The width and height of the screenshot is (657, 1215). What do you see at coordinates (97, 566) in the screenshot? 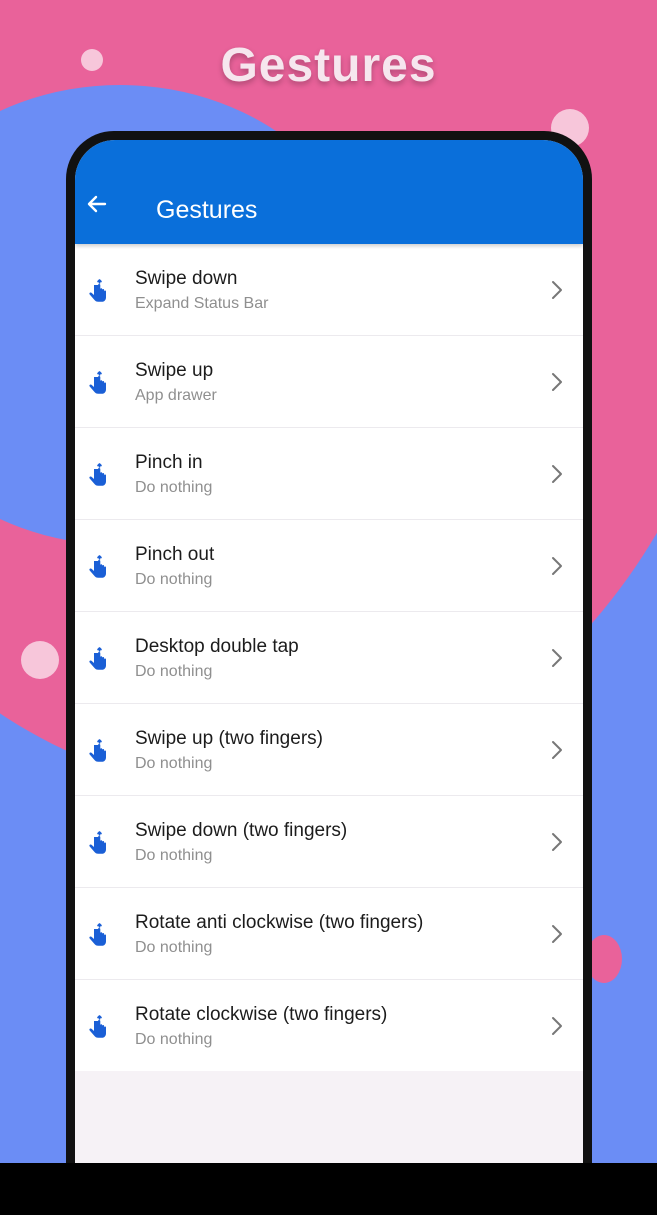
I see `pinch-out-gesture-icon` at bounding box center [97, 566].